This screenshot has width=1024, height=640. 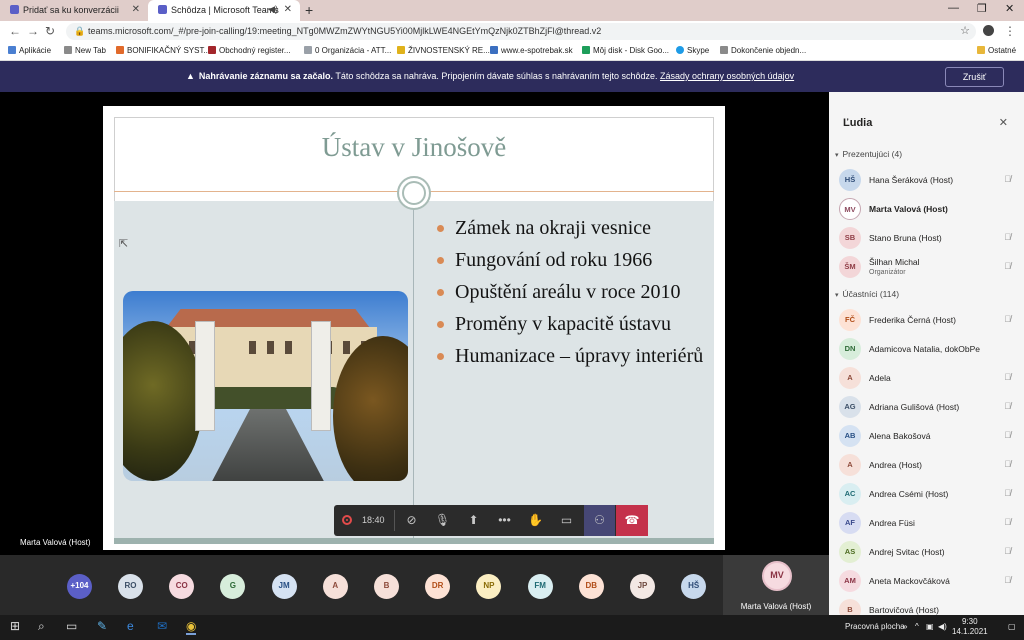 I want to click on mic-off-icon: 🎙, so click(x=442, y=520).